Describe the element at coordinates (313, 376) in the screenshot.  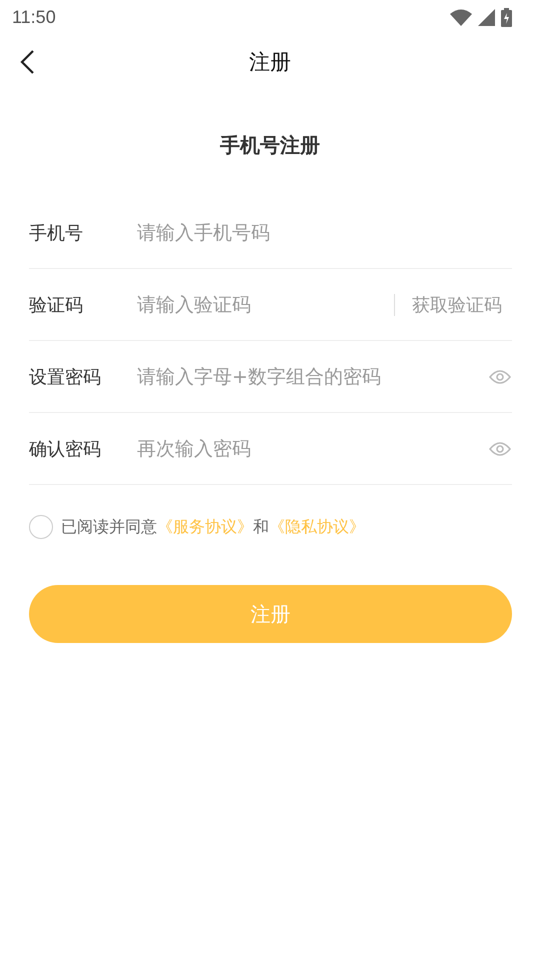
I see `input-field: 请输入字母+数字组合的密码` at that location.